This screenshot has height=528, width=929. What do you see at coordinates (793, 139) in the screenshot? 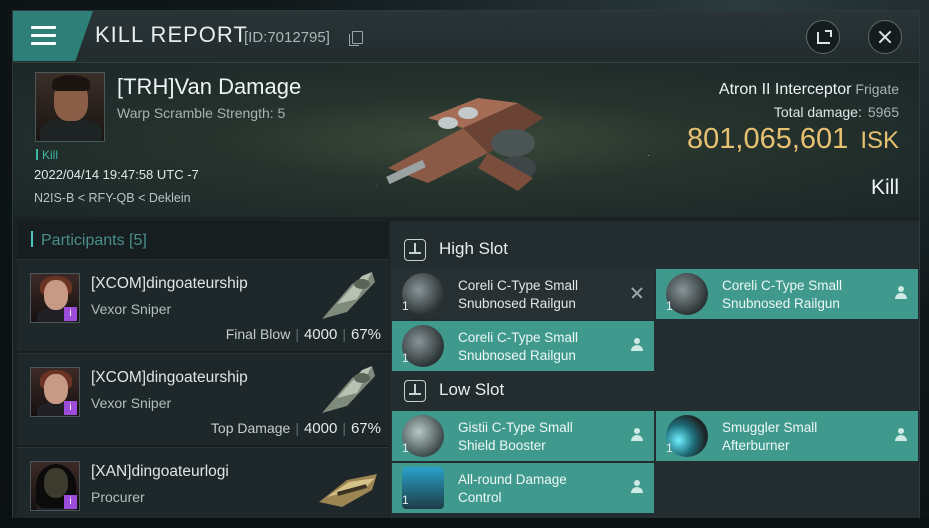
I see `isk-value: 801,065,601 ISK` at bounding box center [793, 139].